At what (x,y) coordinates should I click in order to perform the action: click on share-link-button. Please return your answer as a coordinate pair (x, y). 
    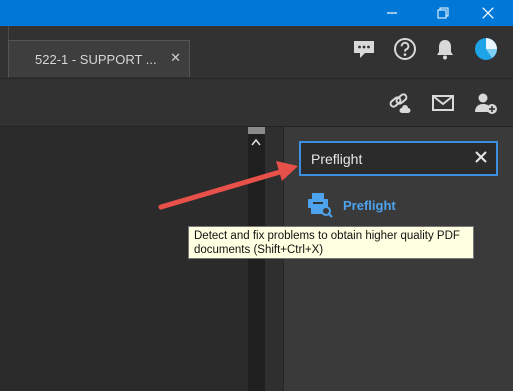
    Looking at the image, I should click on (400, 103).